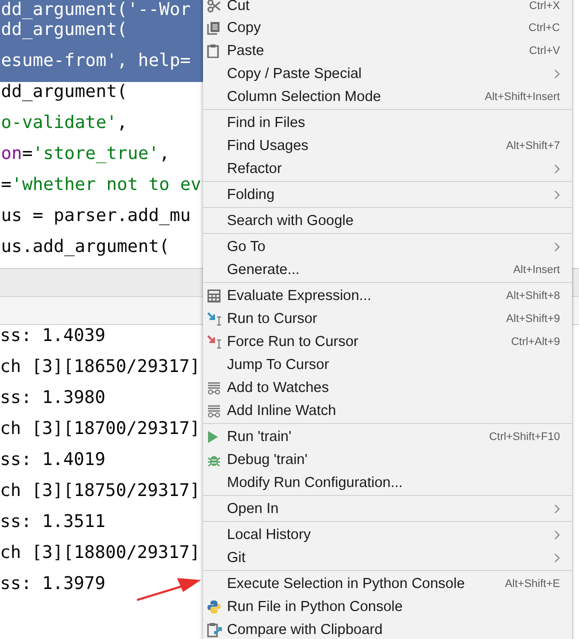 This screenshot has height=639, width=579. What do you see at coordinates (85, 154) in the screenshot?
I see `code-line: on='store_true',` at bounding box center [85, 154].